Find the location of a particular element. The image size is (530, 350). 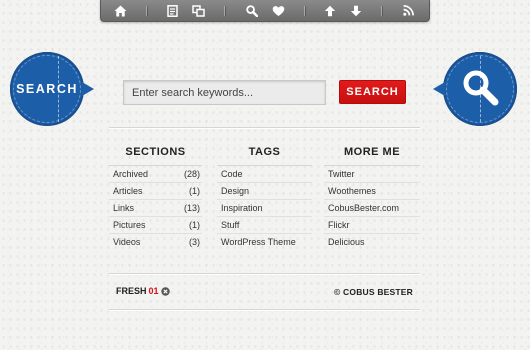

tag-item-label: WordPress Theme is located at coordinates (258, 242).